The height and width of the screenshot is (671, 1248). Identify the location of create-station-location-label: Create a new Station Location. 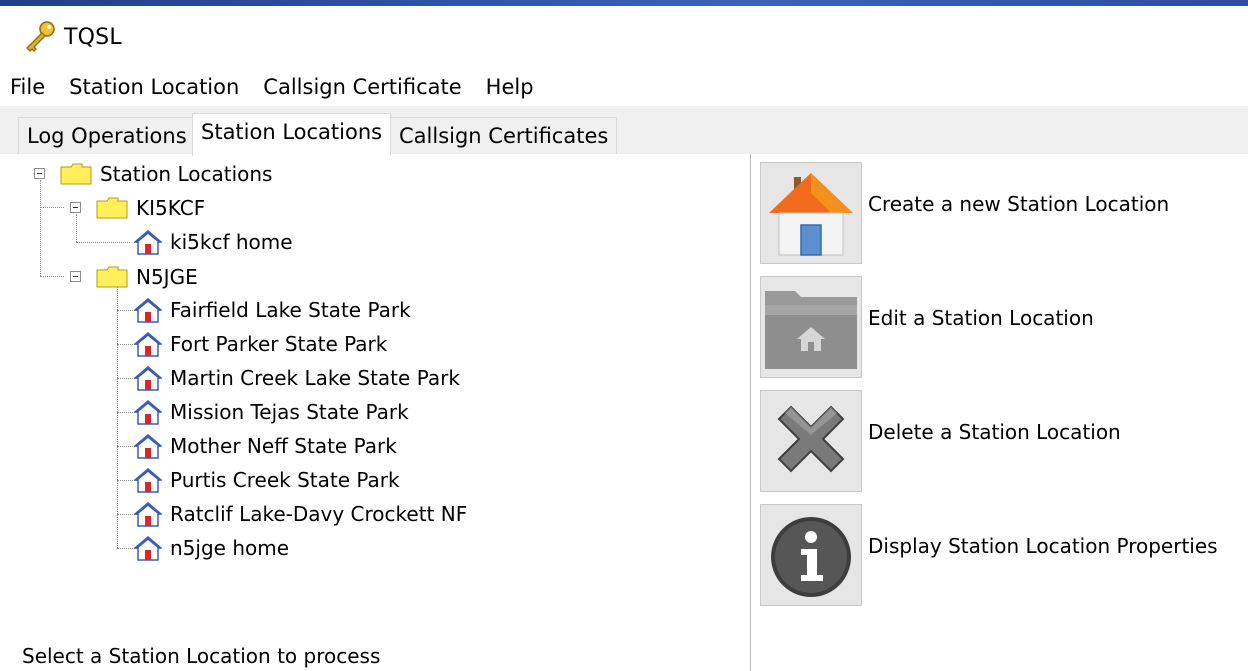
(1019, 204).